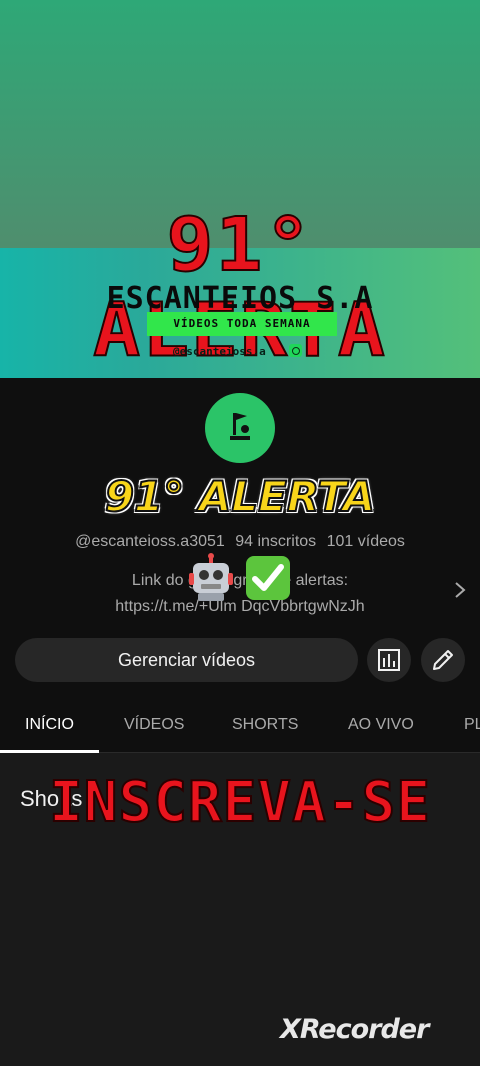 The image size is (480, 1066). Describe the element at coordinates (265, 725) in the screenshot. I see `tab-shorts: SHORTS` at that location.